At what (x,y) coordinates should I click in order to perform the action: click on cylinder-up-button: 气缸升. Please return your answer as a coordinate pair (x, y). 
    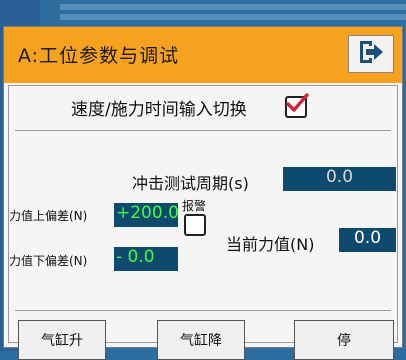
    Looking at the image, I should click on (62, 340).